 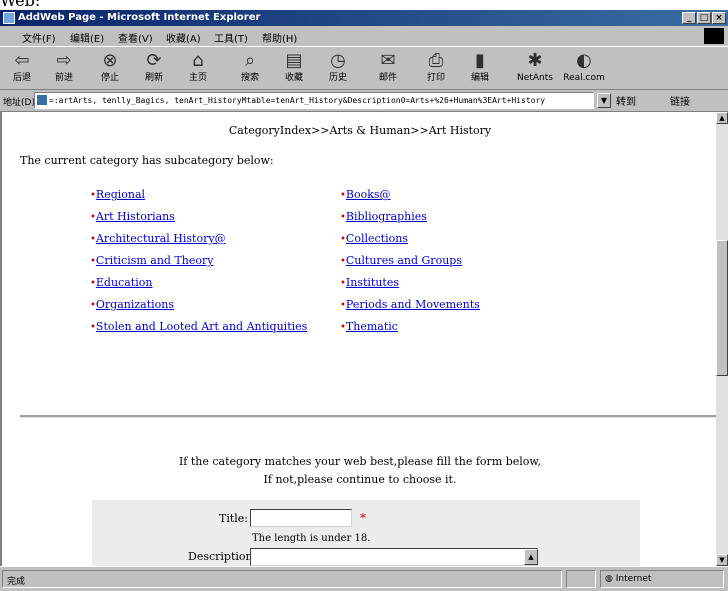 I want to click on stop-button: ⊗ 停止, so click(x=110, y=69).